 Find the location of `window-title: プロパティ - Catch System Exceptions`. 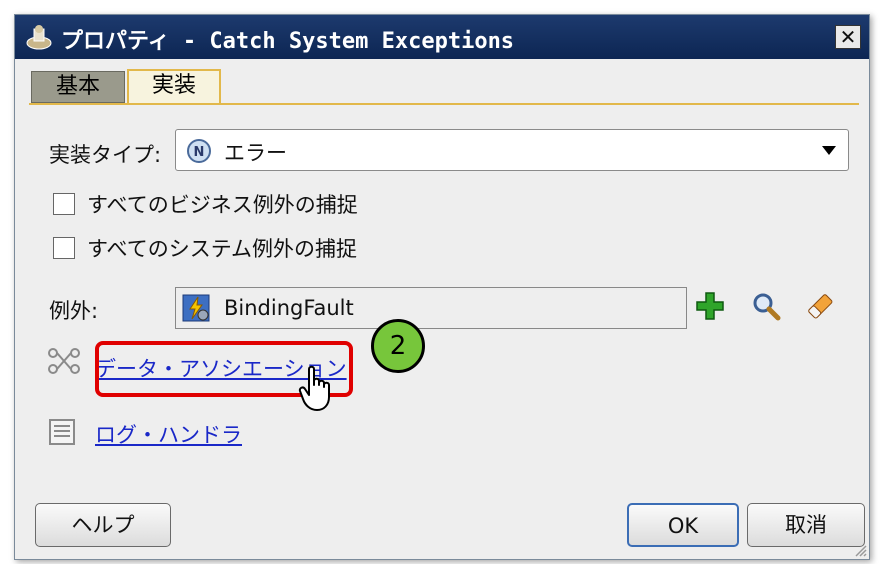

window-title: プロパティ - Catch System Exceptions is located at coordinates (288, 41).